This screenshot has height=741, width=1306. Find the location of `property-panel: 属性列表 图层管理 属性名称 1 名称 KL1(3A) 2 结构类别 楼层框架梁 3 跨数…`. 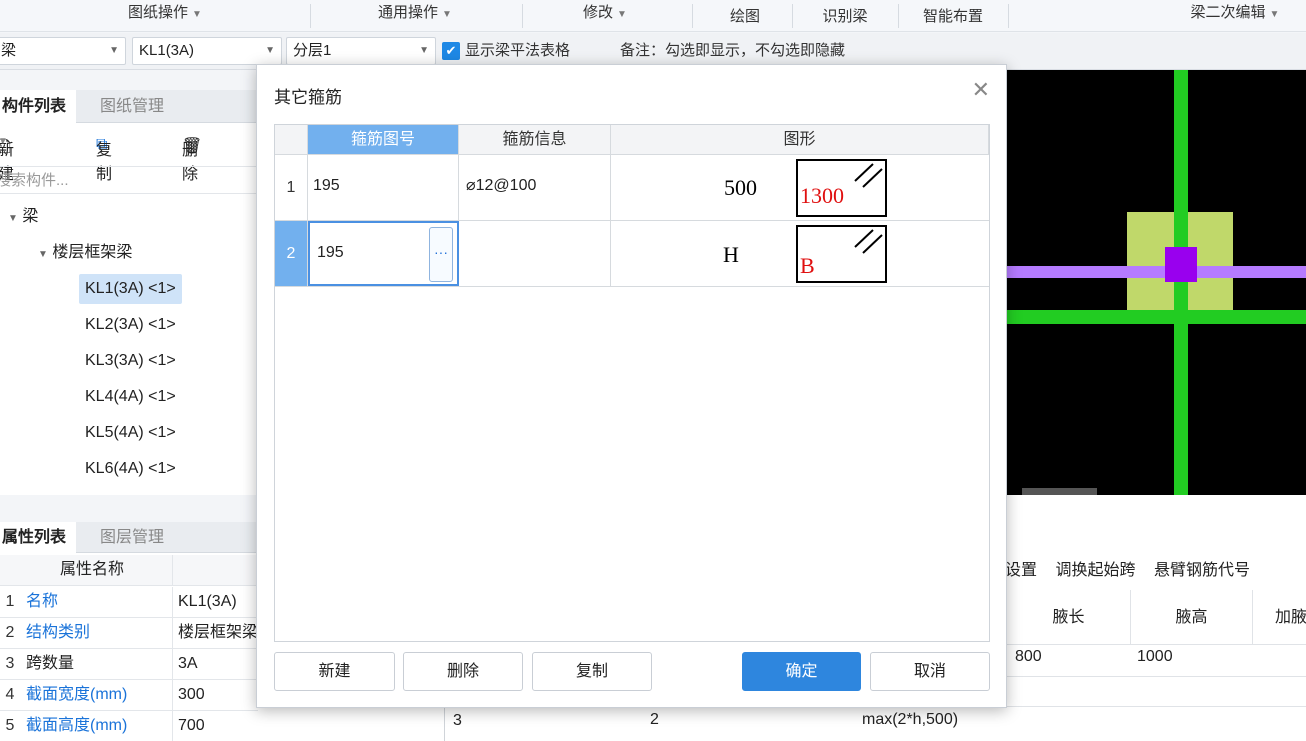

property-panel: 属性列表 图层管理 属性名称 1 名称 KL1(3A) 2 结构类别 楼层框架梁 3 跨数… is located at coordinates (129, 631).